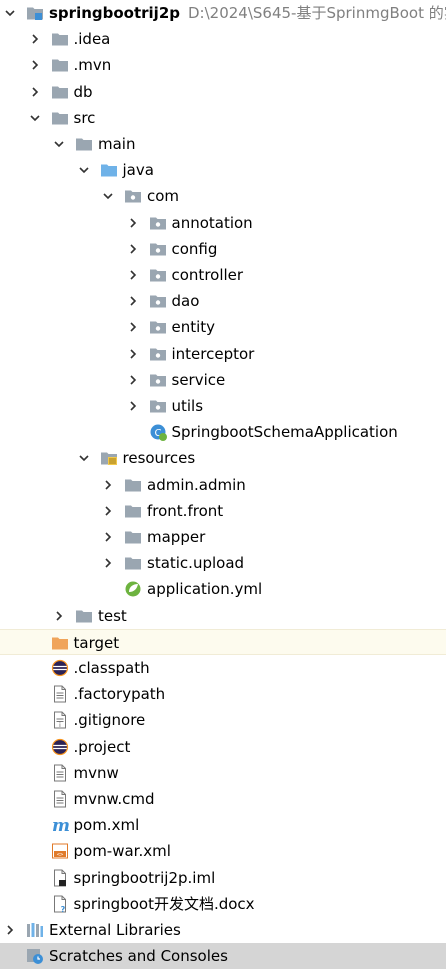 This screenshot has width=446, height=975. What do you see at coordinates (223, 249) in the screenshot?
I see `tree-item-config: config` at bounding box center [223, 249].